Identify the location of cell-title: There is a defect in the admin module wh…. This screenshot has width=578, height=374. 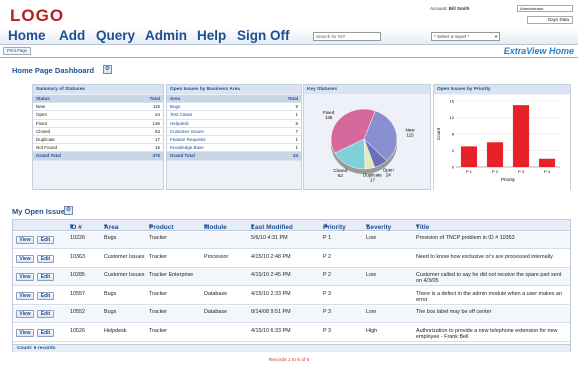
(489, 296).